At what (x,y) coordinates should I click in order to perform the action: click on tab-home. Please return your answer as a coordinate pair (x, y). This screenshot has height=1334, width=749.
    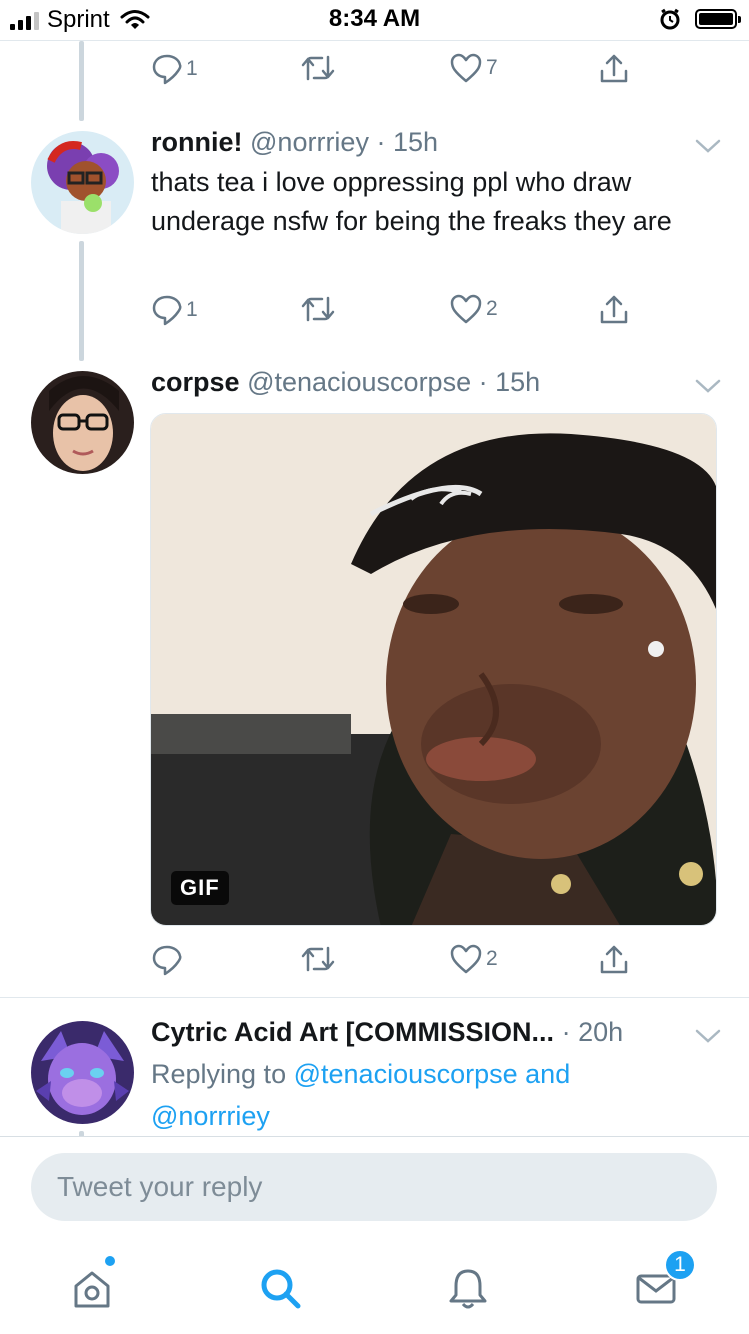
    Looking at the image, I should click on (92, 1288).